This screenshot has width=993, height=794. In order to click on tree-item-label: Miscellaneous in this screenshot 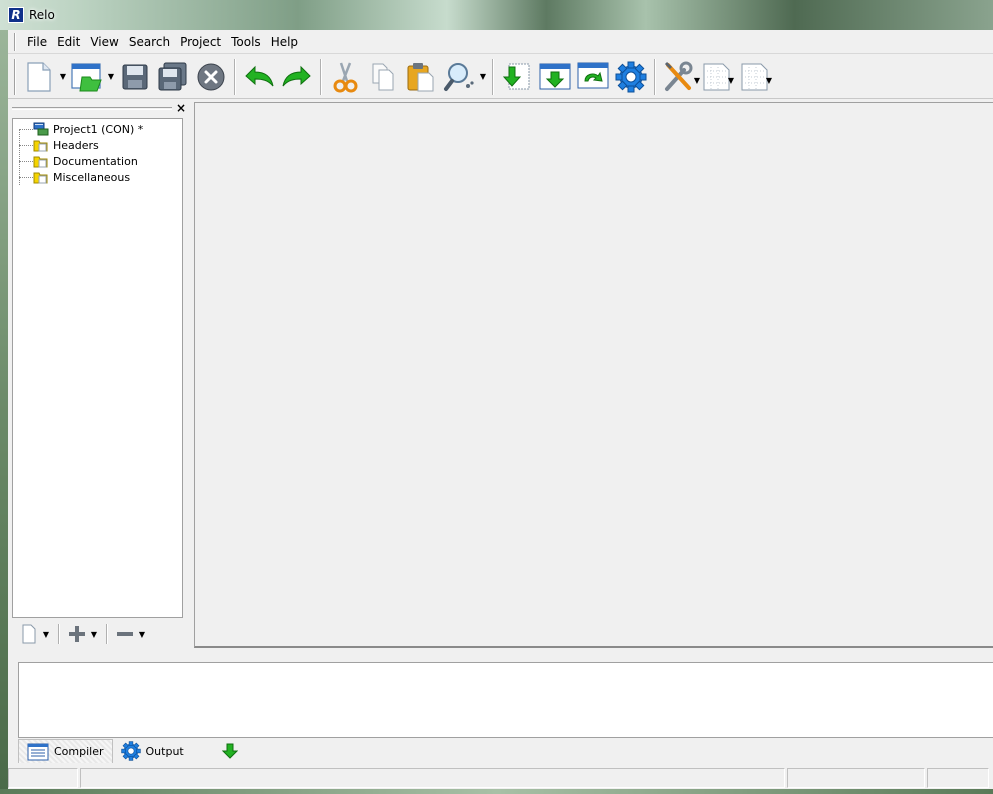, I will do `click(92, 177)`.